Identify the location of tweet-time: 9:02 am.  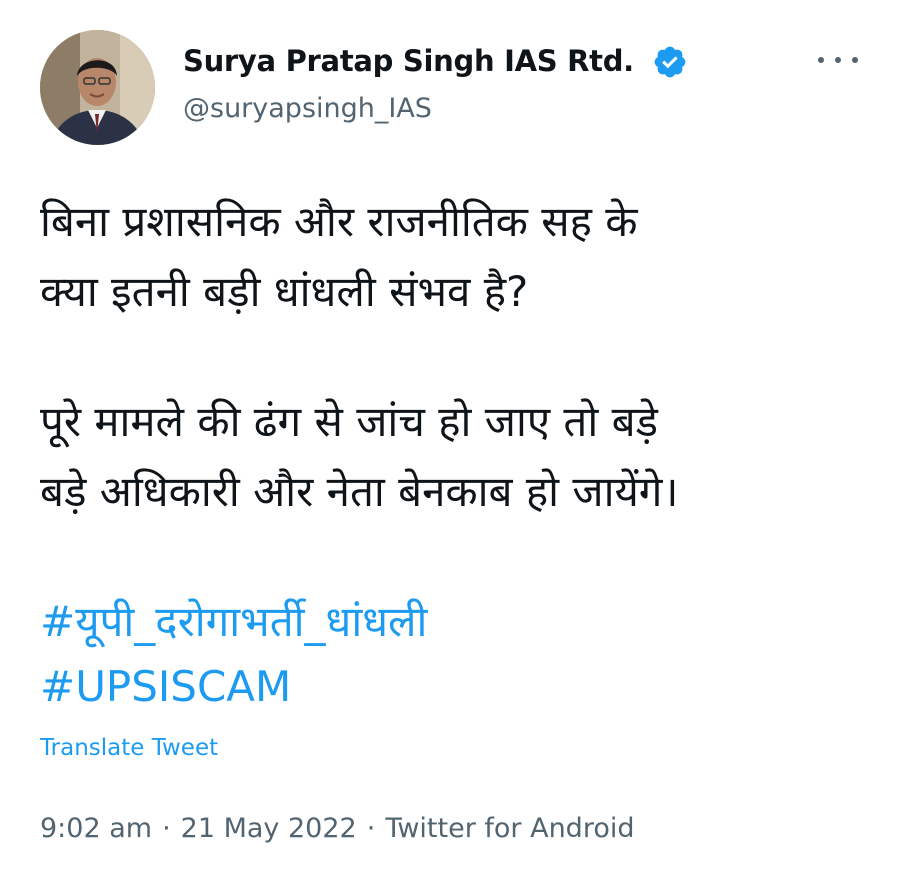
(96, 828).